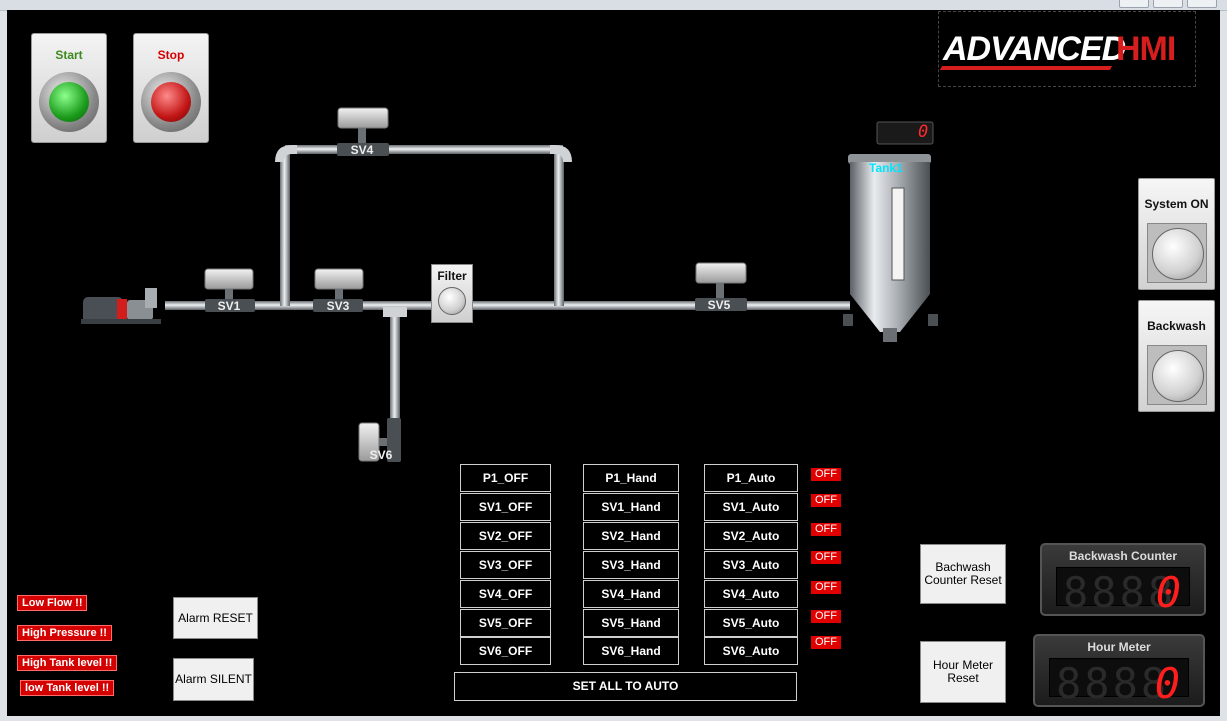  What do you see at coordinates (721, 287) in the screenshot?
I see `valve-sv5-icon: SV5` at bounding box center [721, 287].